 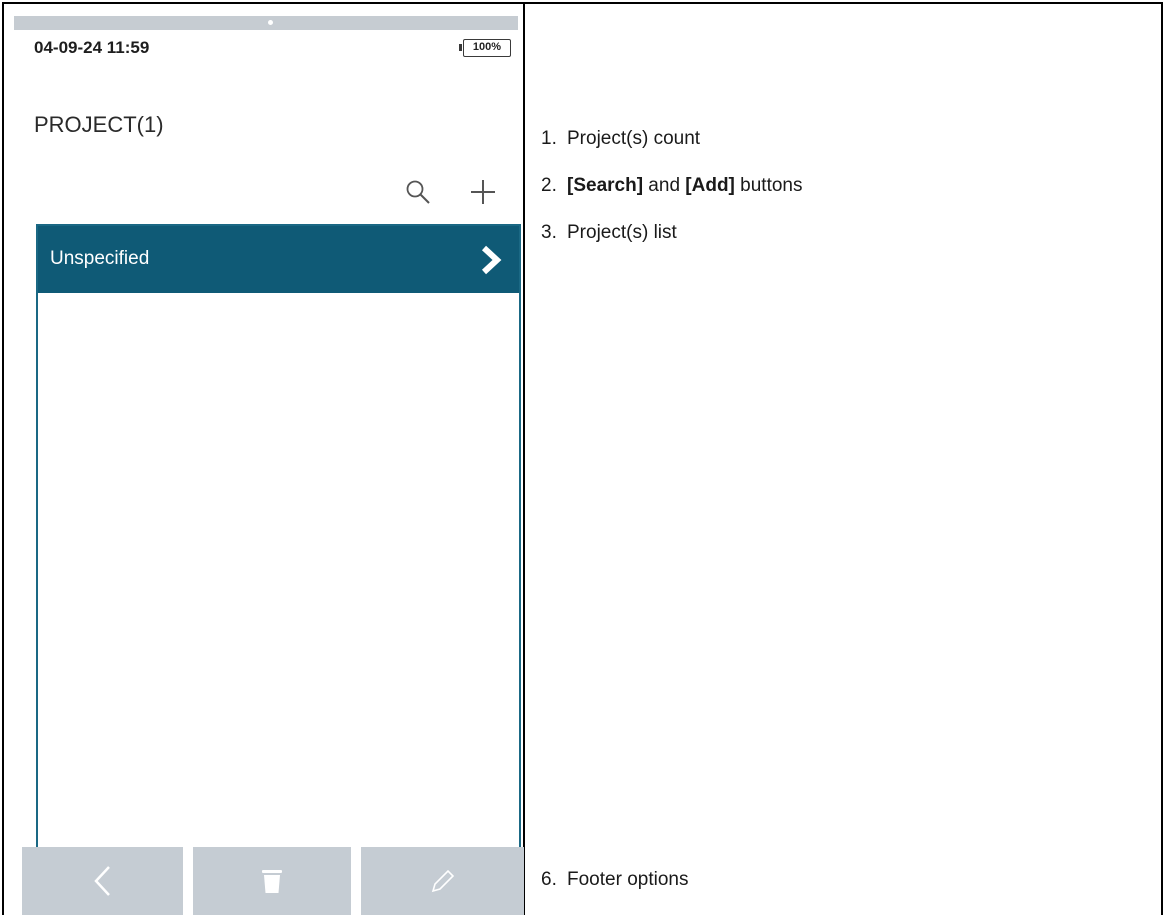 I want to click on pull-handle-icon, so click(x=270, y=22).